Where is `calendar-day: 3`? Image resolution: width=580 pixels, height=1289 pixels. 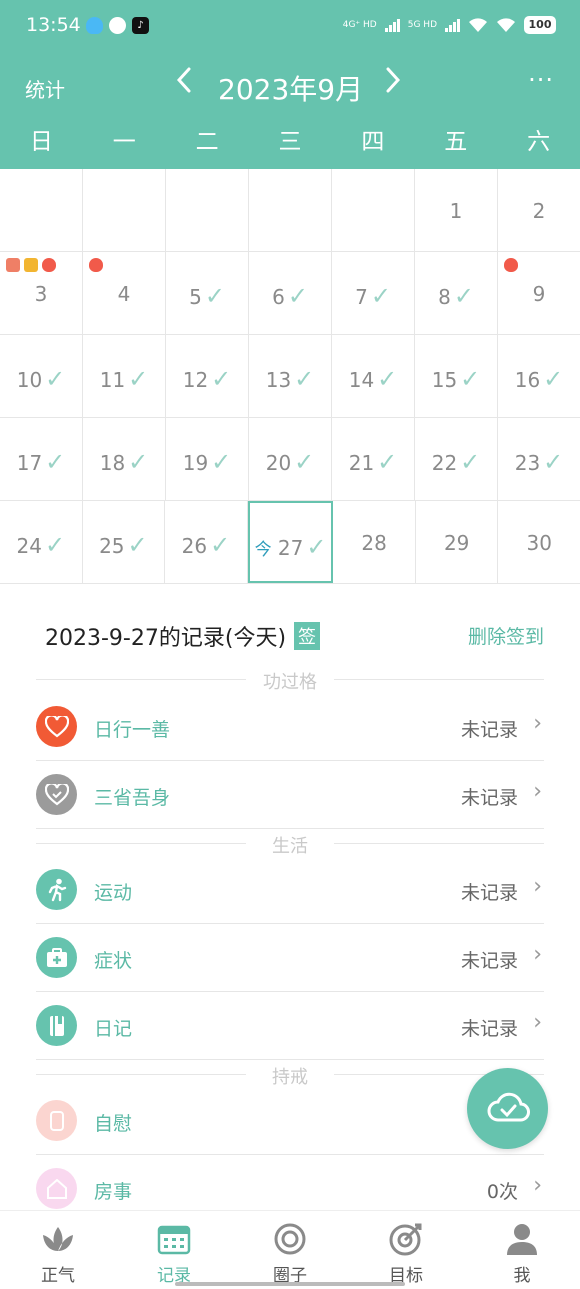
calendar-day: 3 is located at coordinates (41, 293).